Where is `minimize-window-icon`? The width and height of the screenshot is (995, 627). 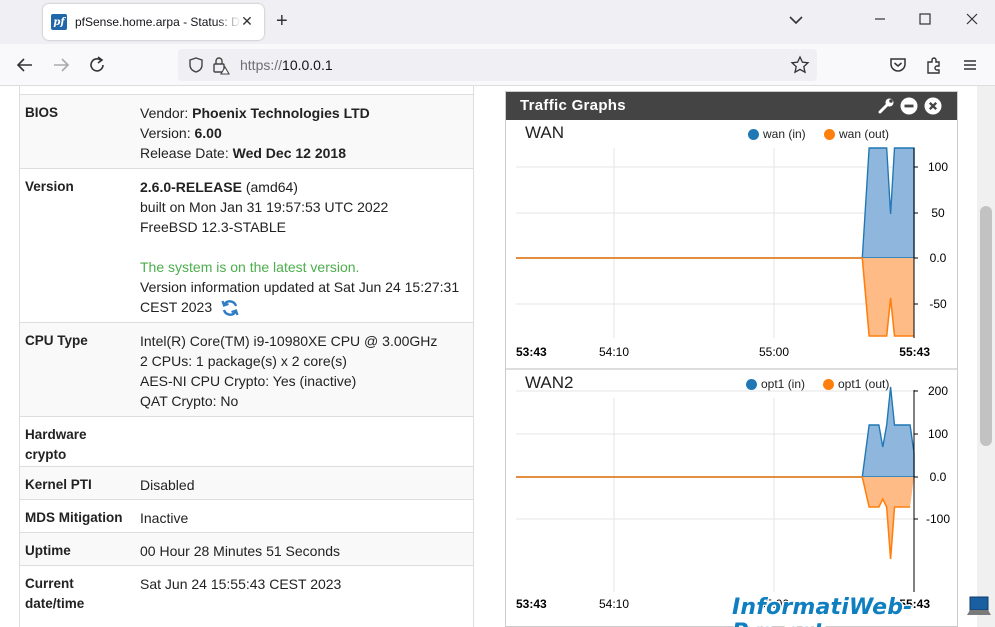 minimize-window-icon is located at coordinates (880, 20).